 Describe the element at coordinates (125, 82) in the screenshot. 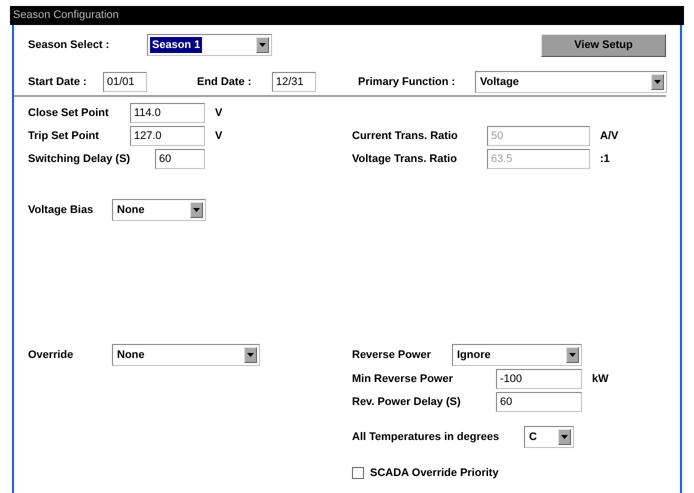

I see `text-field: 01/01` at that location.